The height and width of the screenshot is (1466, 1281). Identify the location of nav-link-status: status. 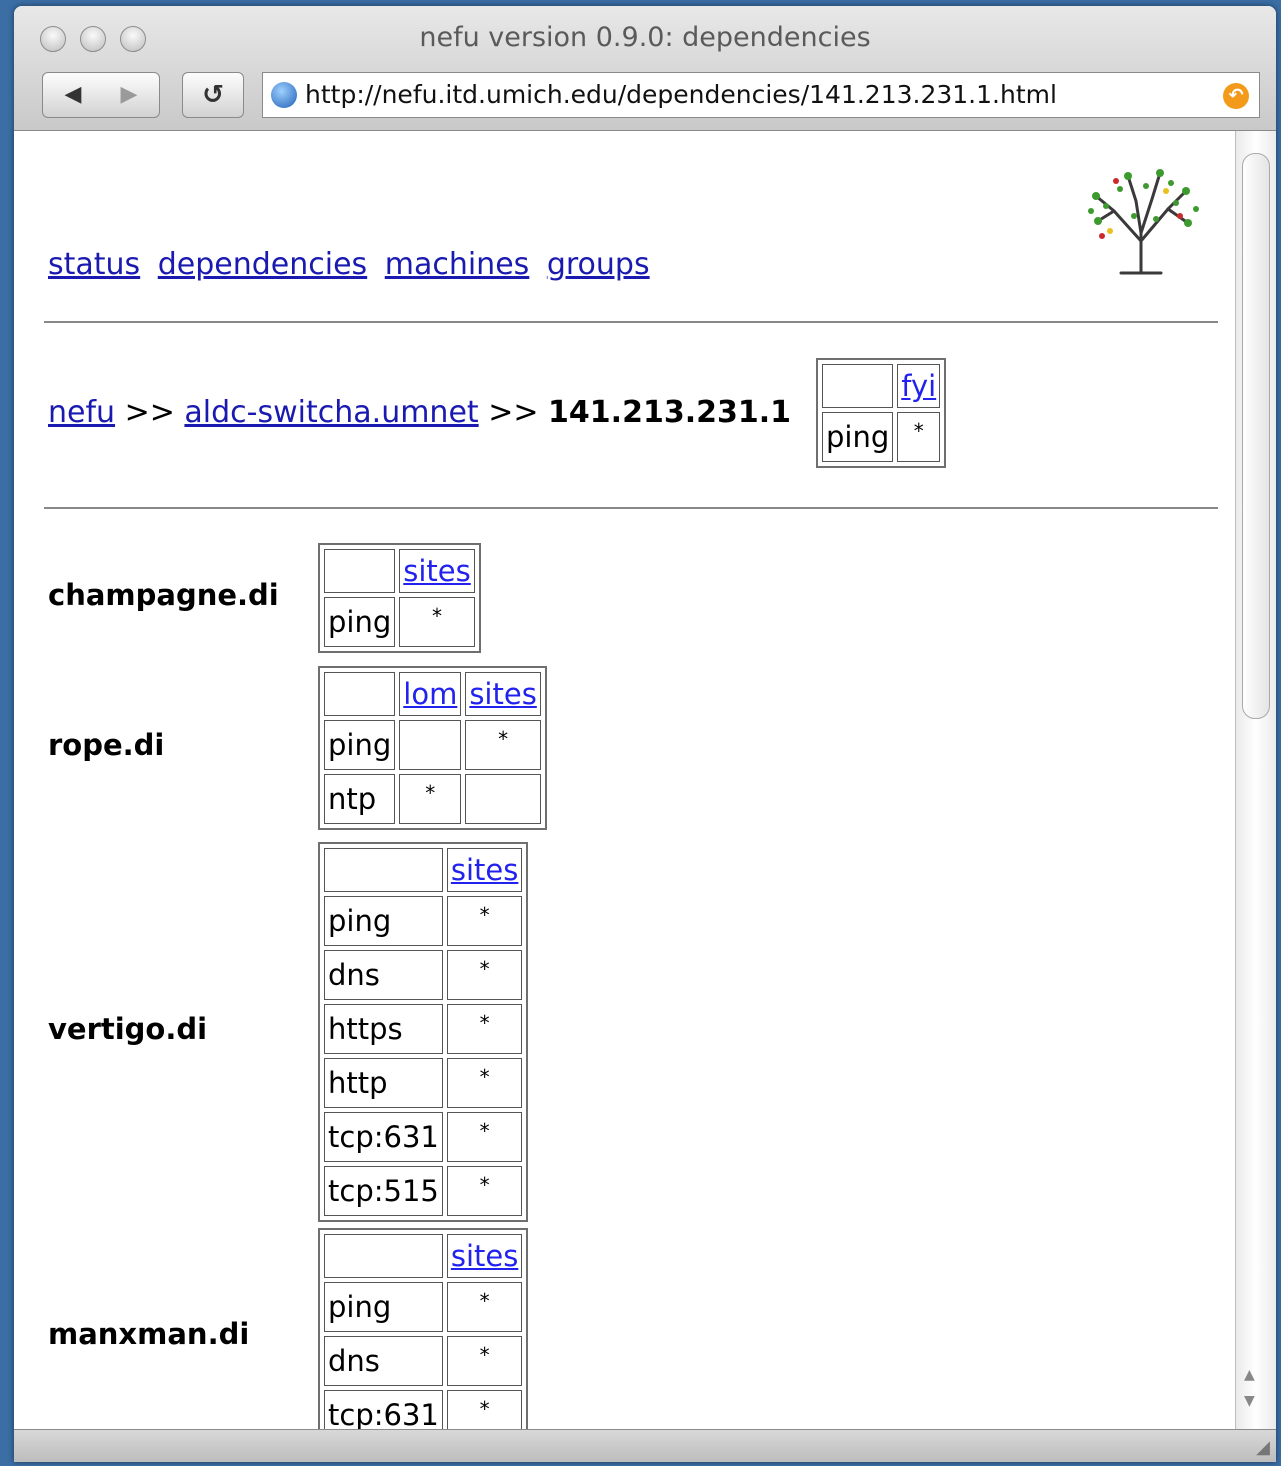
(94, 264).